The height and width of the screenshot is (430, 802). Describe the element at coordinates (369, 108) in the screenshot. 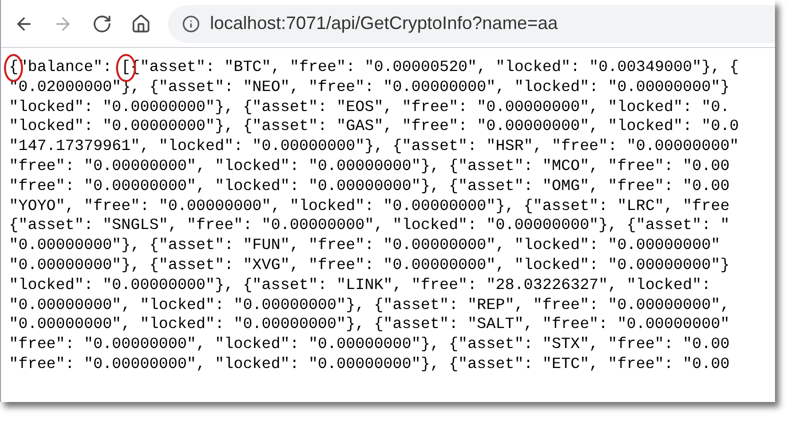

I see `json-text-line: "locked": "0.00000000"}, {"asset": "EOS", "free": "0.00000000", "locked": "0.` at that location.